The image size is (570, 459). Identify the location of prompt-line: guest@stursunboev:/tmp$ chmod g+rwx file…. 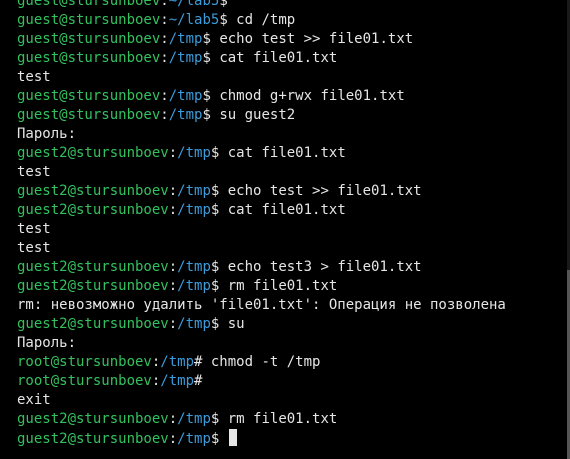
(261, 96).